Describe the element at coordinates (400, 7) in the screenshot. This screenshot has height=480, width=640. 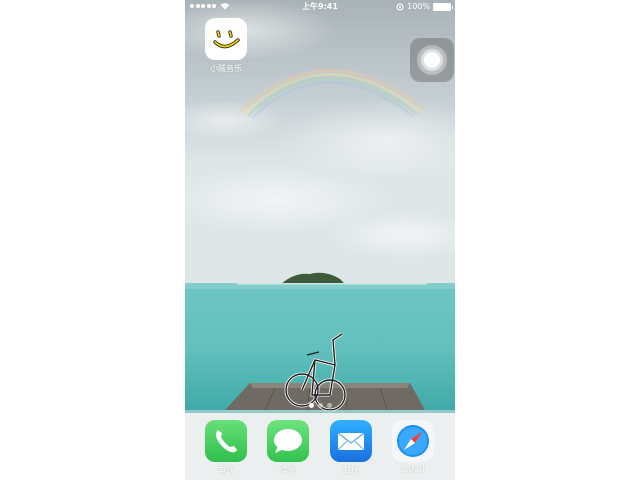
I see `orientation-lock-icon` at that location.